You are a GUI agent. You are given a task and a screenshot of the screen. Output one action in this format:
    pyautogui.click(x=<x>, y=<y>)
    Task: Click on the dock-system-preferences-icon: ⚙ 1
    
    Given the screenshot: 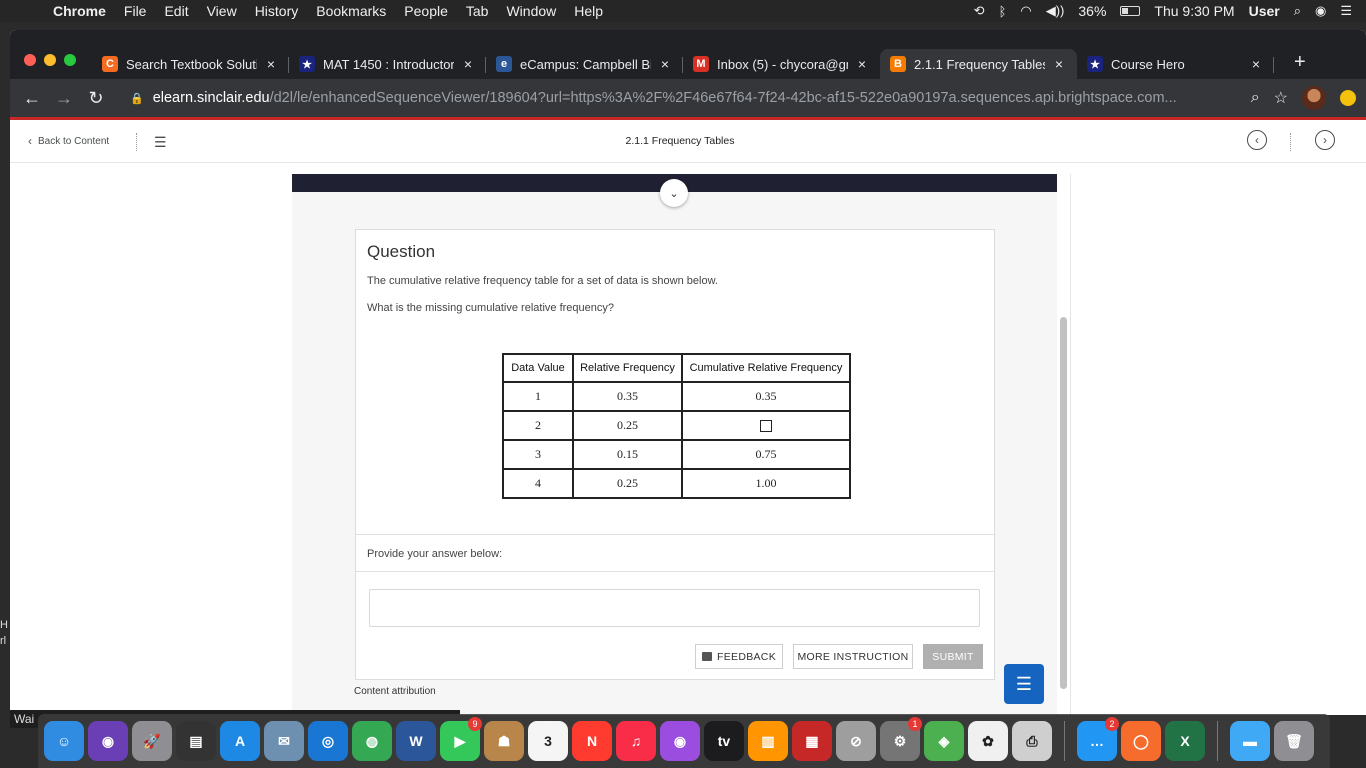 What is the action you would take?
    pyautogui.click(x=901, y=739)
    